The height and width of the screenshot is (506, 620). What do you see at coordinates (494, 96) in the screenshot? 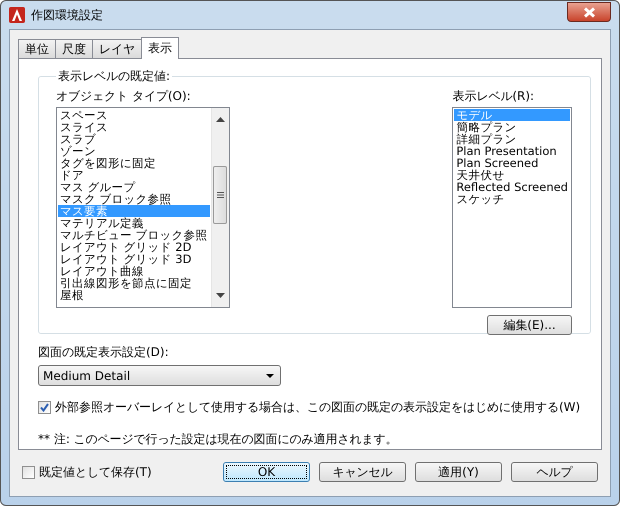
I see `list-label: 表示レベル(R):` at bounding box center [494, 96].